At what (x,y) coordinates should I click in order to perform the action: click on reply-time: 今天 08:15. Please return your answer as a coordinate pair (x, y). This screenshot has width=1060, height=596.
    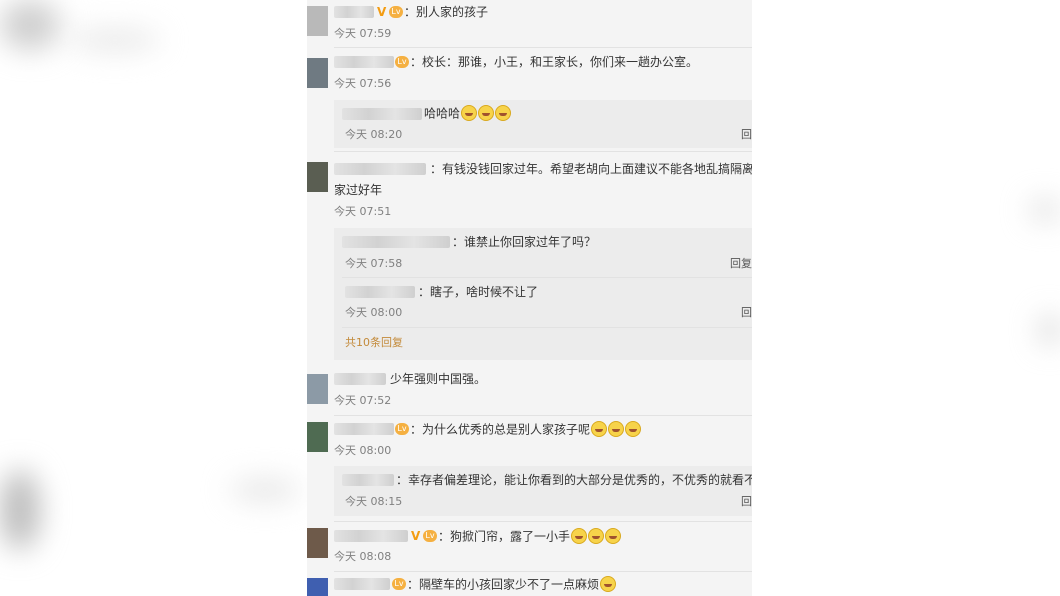
    Looking at the image, I should click on (374, 501).